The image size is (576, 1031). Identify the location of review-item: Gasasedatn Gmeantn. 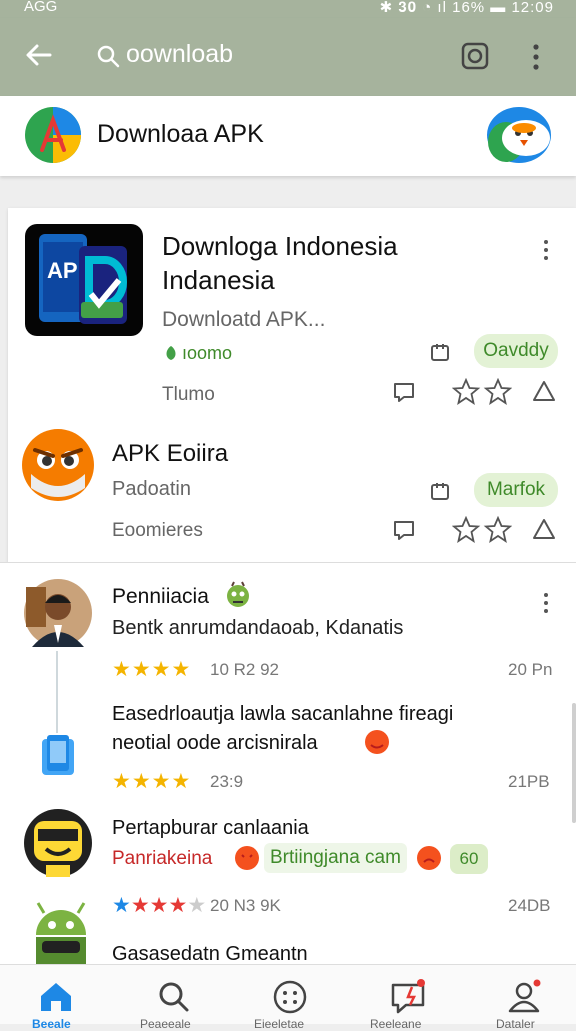
(288, 929).